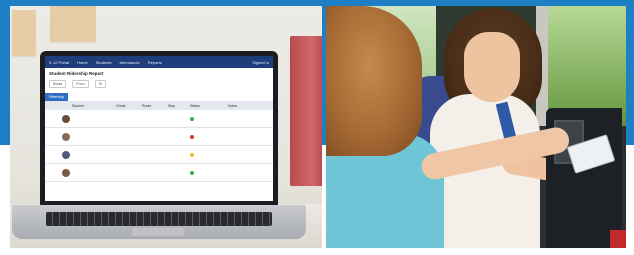  What do you see at coordinates (121, 105) in the screenshot?
I see `col-grade: Grade` at bounding box center [121, 105].